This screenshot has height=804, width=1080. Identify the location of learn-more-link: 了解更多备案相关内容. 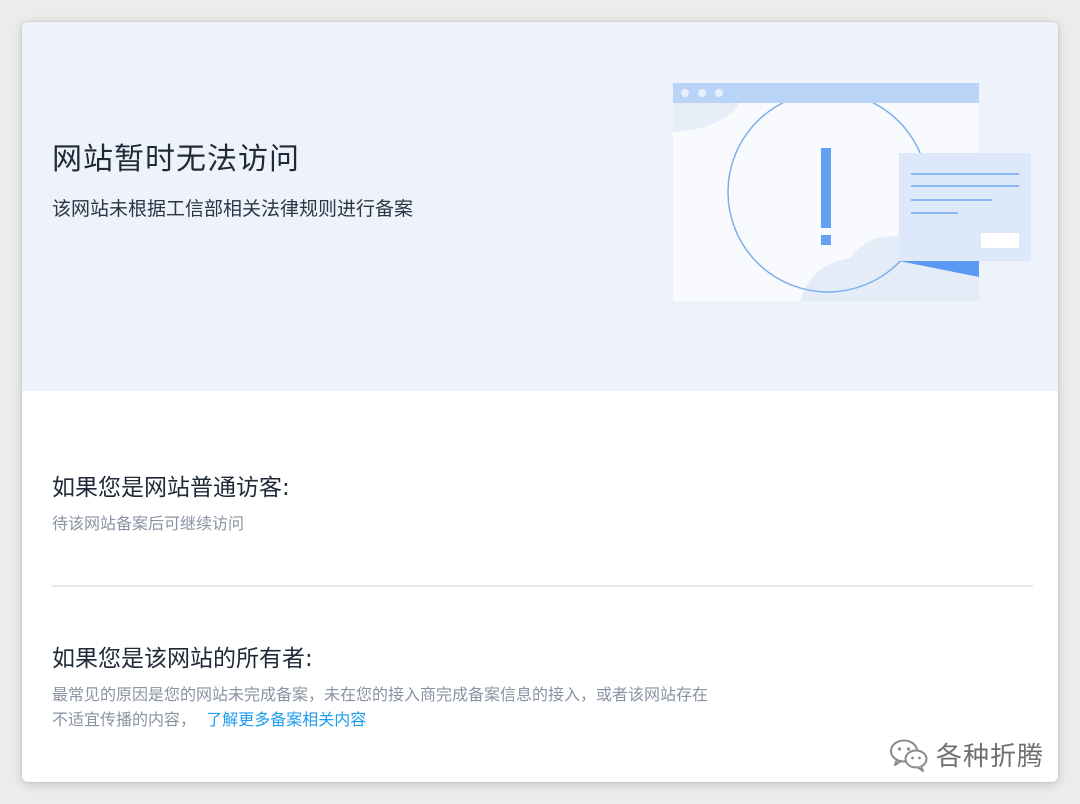
(286, 719).